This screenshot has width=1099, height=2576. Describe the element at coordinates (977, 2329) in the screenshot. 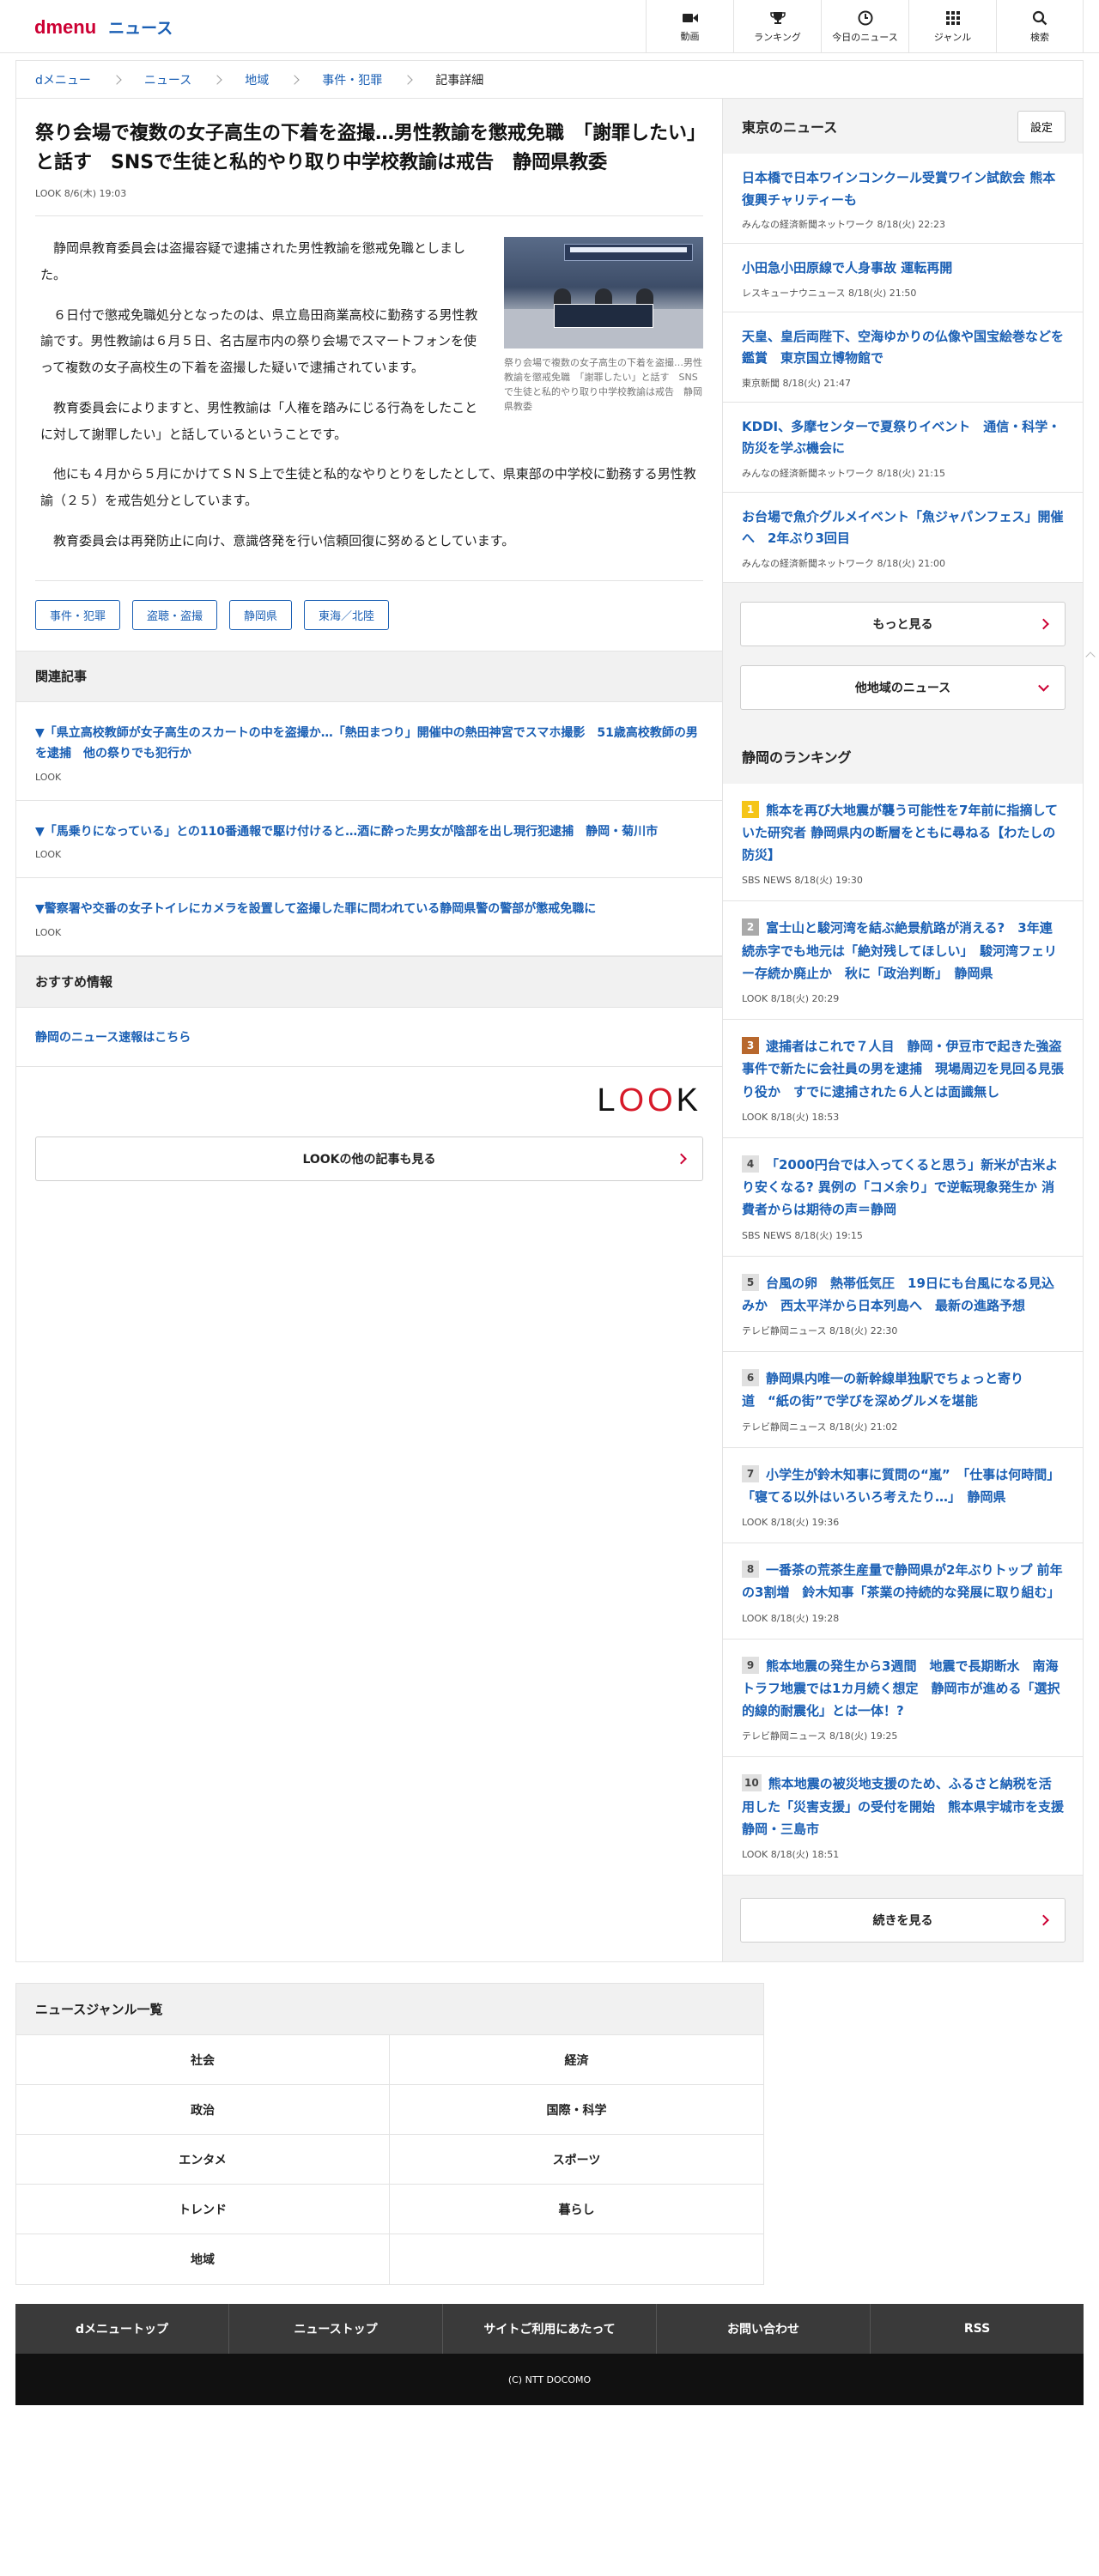

I see `footer-link-rss: RSS` at that location.